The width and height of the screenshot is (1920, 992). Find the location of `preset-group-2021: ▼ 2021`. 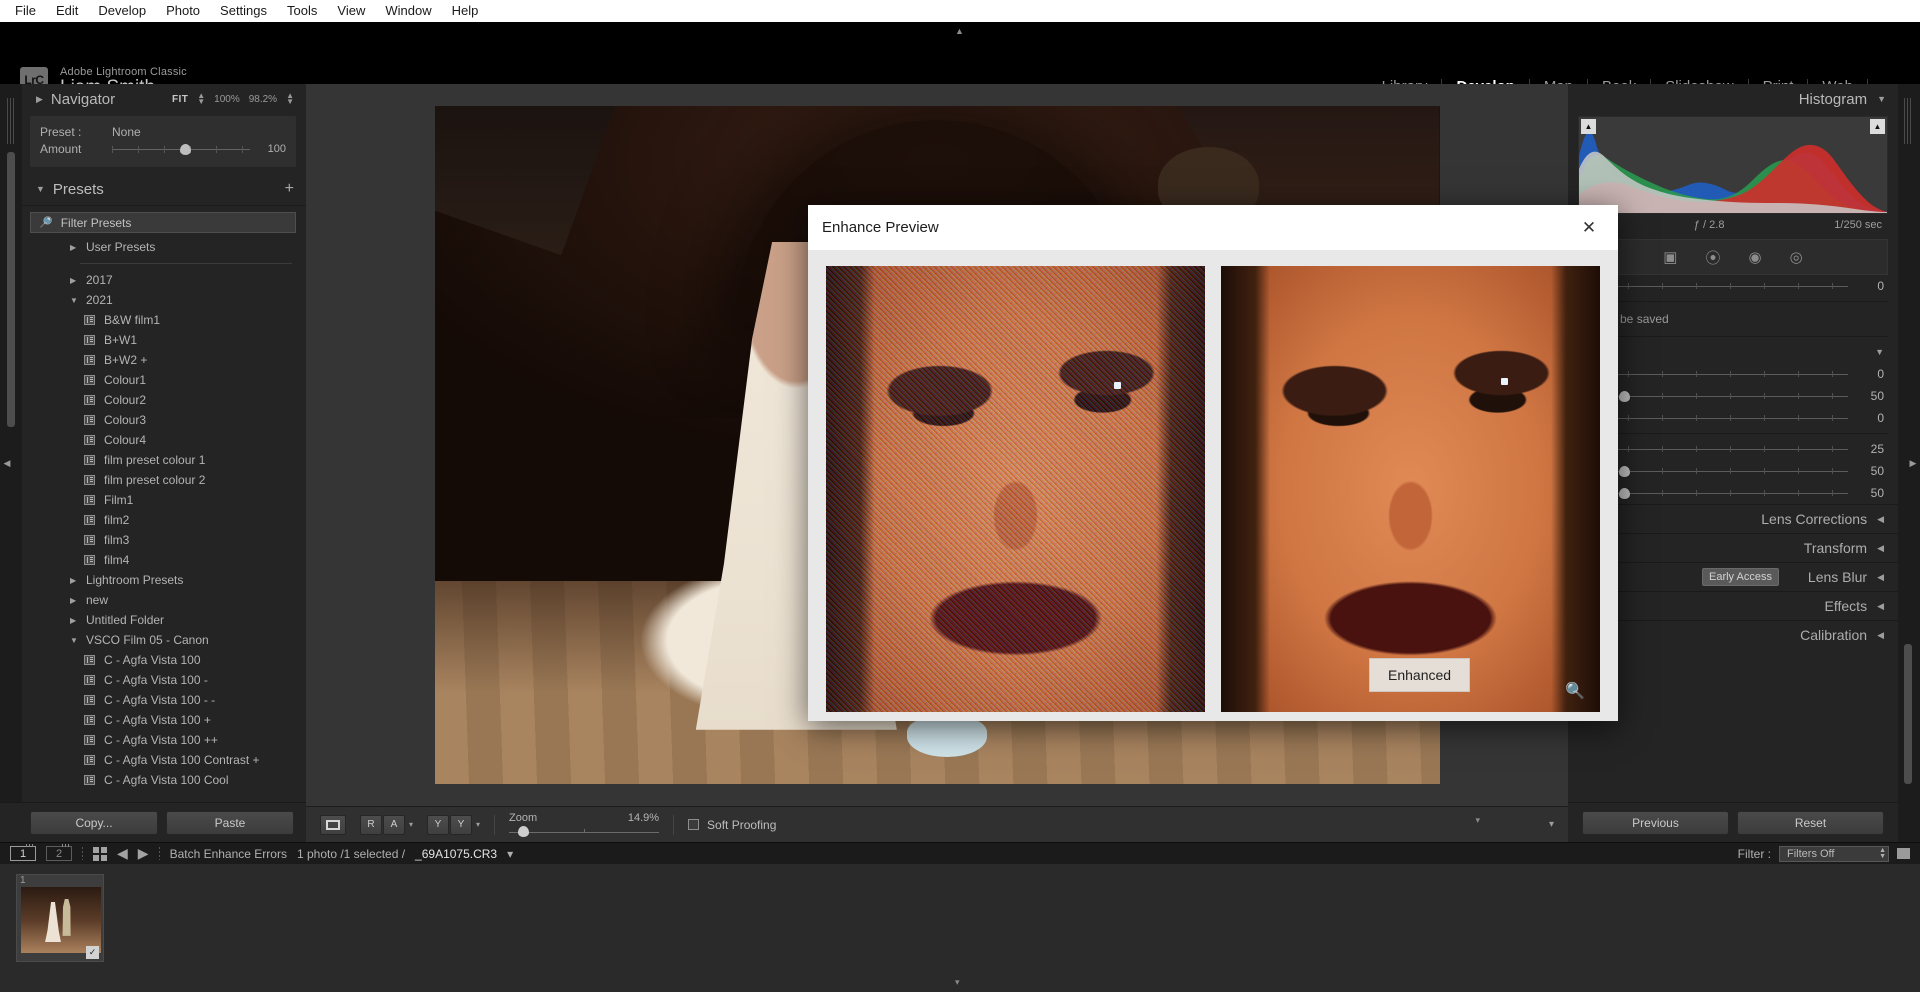

preset-group-2021: ▼ 2021 is located at coordinates (164, 300).